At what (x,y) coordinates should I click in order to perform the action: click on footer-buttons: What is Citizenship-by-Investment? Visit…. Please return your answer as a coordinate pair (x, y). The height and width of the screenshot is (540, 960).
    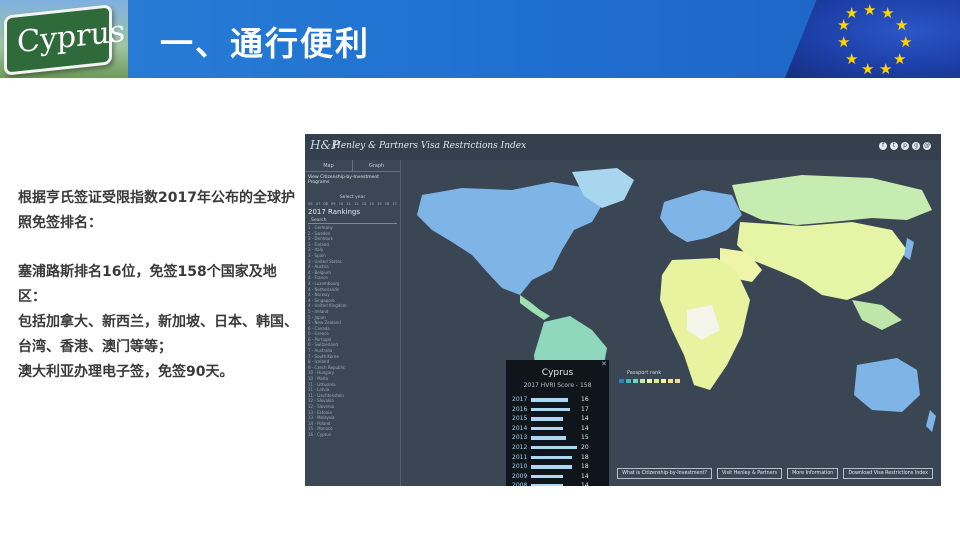
    Looking at the image, I should click on (775, 473).